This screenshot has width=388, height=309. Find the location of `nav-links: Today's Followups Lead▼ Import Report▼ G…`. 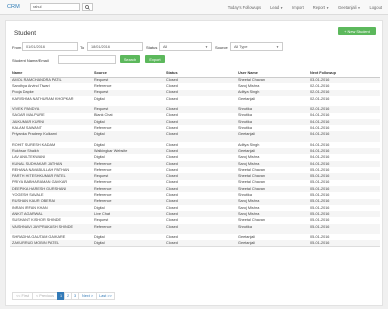

nav-links: Today's Followups Lead▼ Import Report▼ G… is located at coordinates (300, 7).